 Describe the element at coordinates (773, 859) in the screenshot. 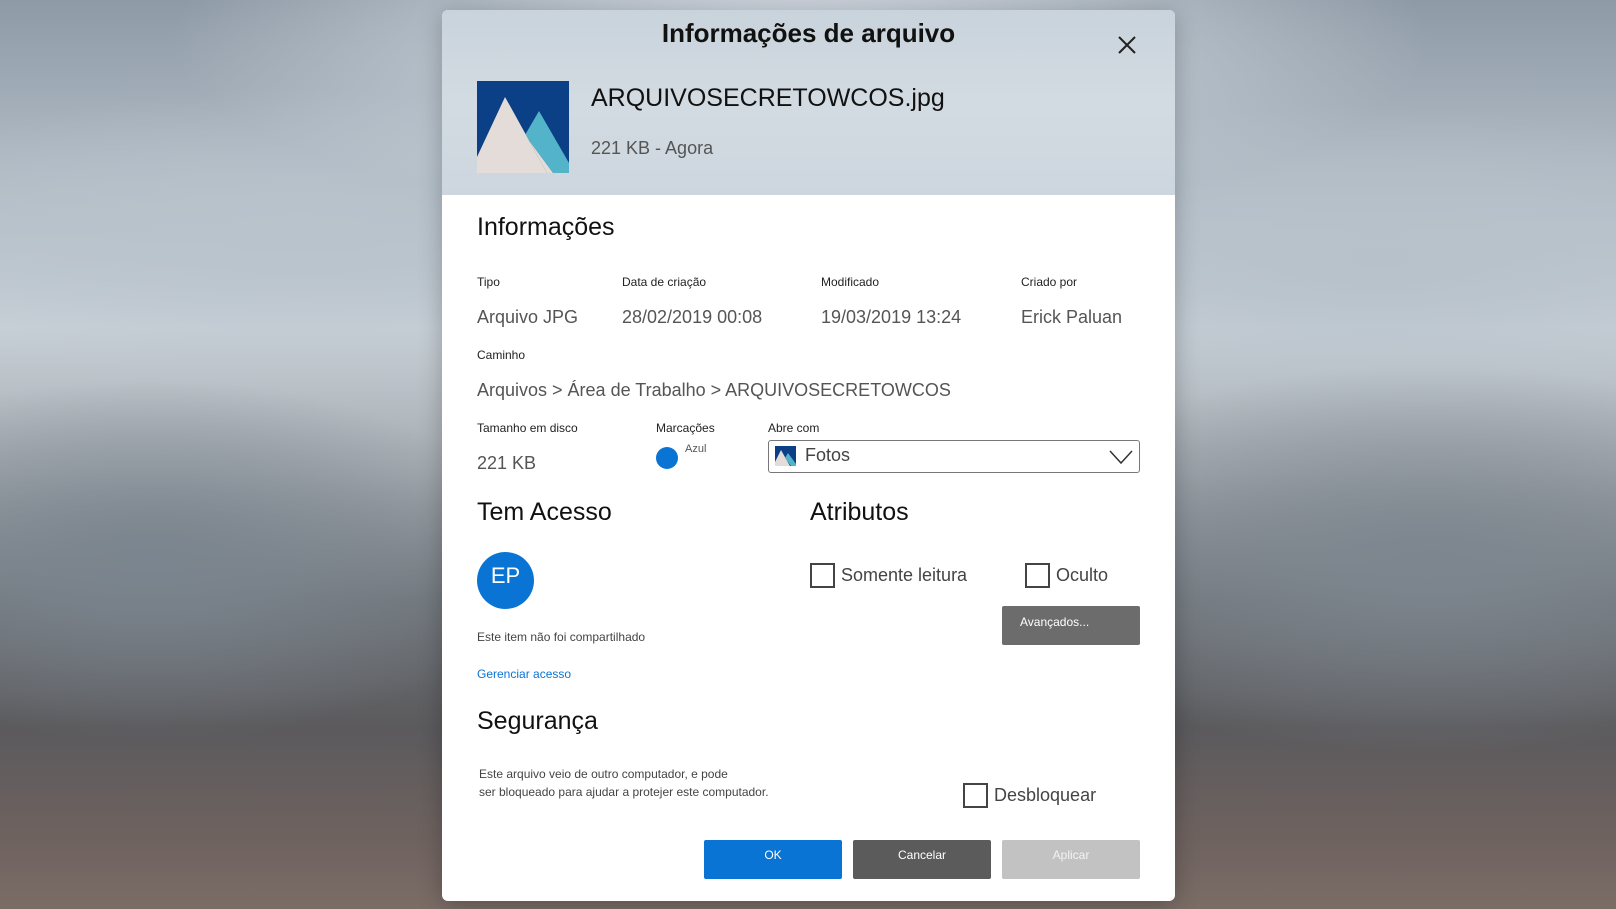

I see `ok-button: OK` at that location.